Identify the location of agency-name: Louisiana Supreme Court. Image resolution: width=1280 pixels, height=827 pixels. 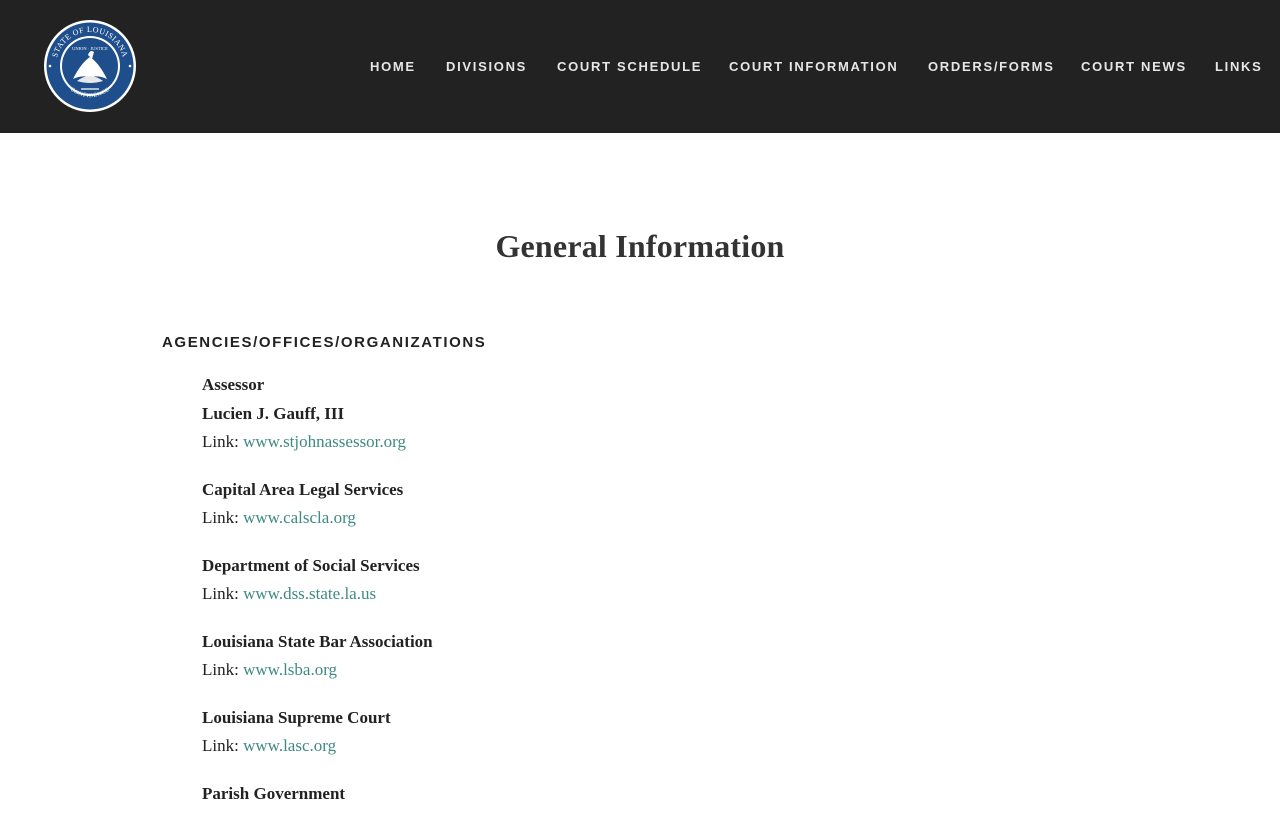
(296, 717).